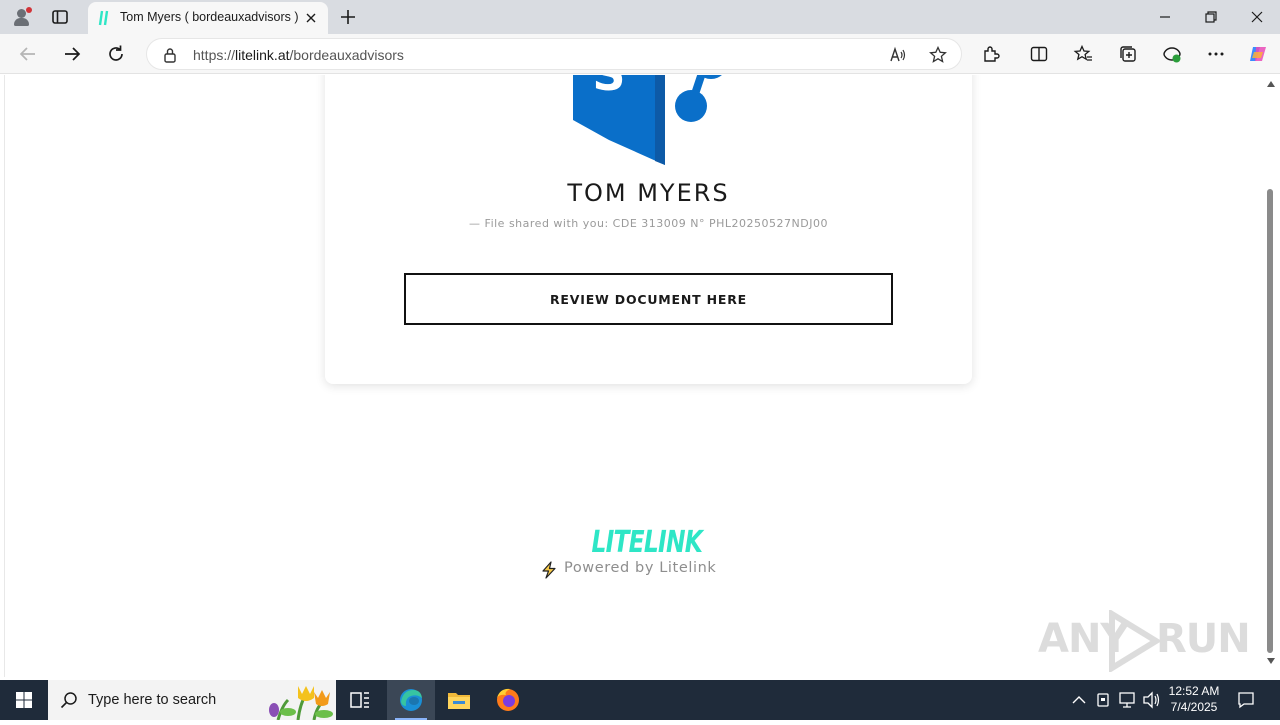 This screenshot has height=725, width=1280. I want to click on scrollbar-thumb, so click(1270, 421).